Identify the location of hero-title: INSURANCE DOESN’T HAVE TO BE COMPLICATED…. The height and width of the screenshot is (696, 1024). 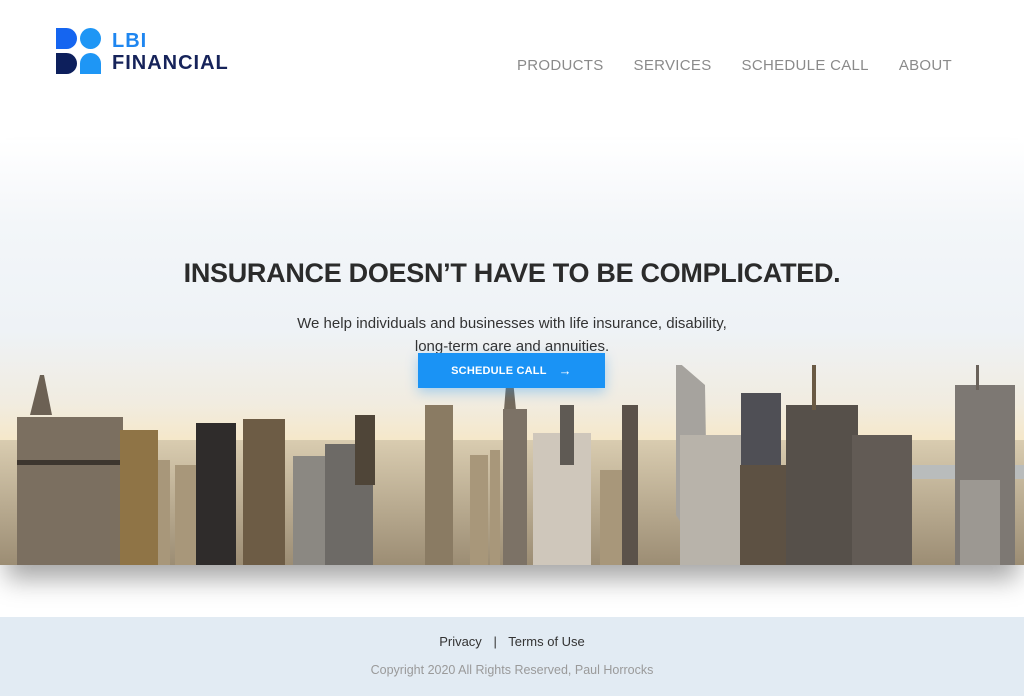
(512, 273).